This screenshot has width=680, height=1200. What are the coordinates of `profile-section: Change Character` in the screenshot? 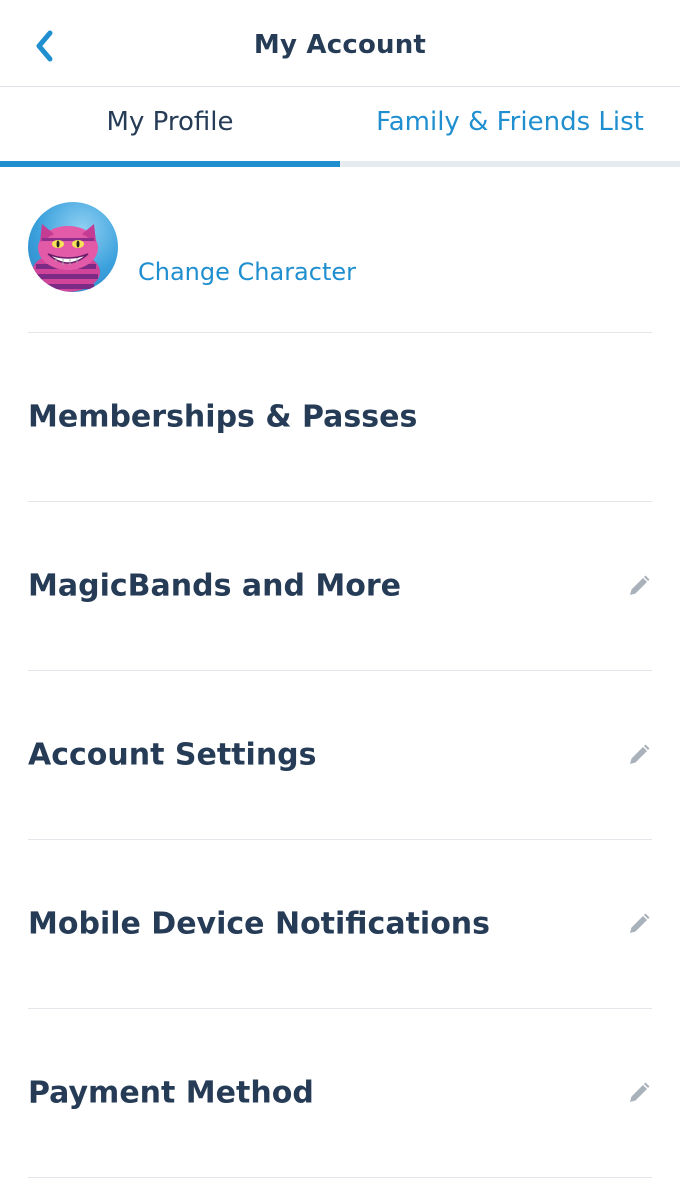 It's located at (340, 266).